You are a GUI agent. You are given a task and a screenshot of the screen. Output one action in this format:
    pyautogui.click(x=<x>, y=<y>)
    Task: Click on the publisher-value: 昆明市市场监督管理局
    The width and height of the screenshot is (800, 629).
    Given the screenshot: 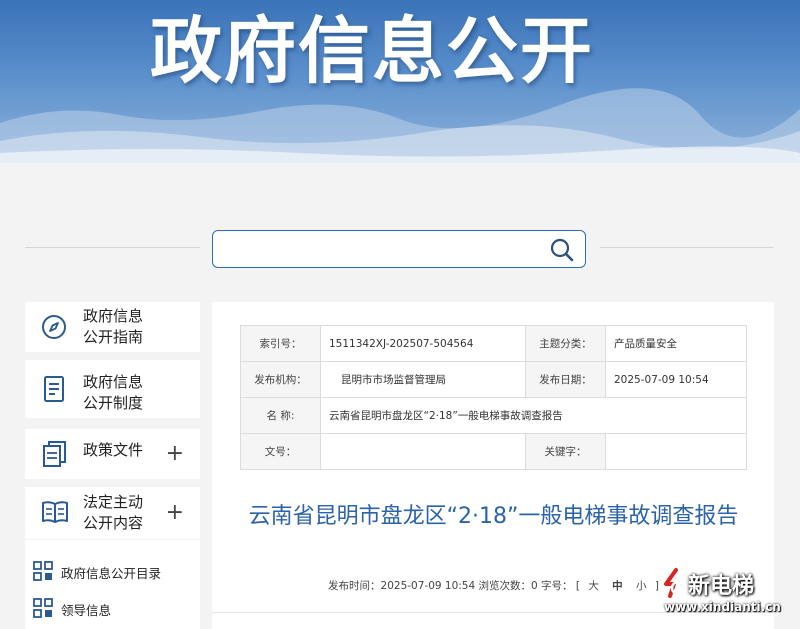 What is the action you would take?
    pyautogui.click(x=423, y=379)
    